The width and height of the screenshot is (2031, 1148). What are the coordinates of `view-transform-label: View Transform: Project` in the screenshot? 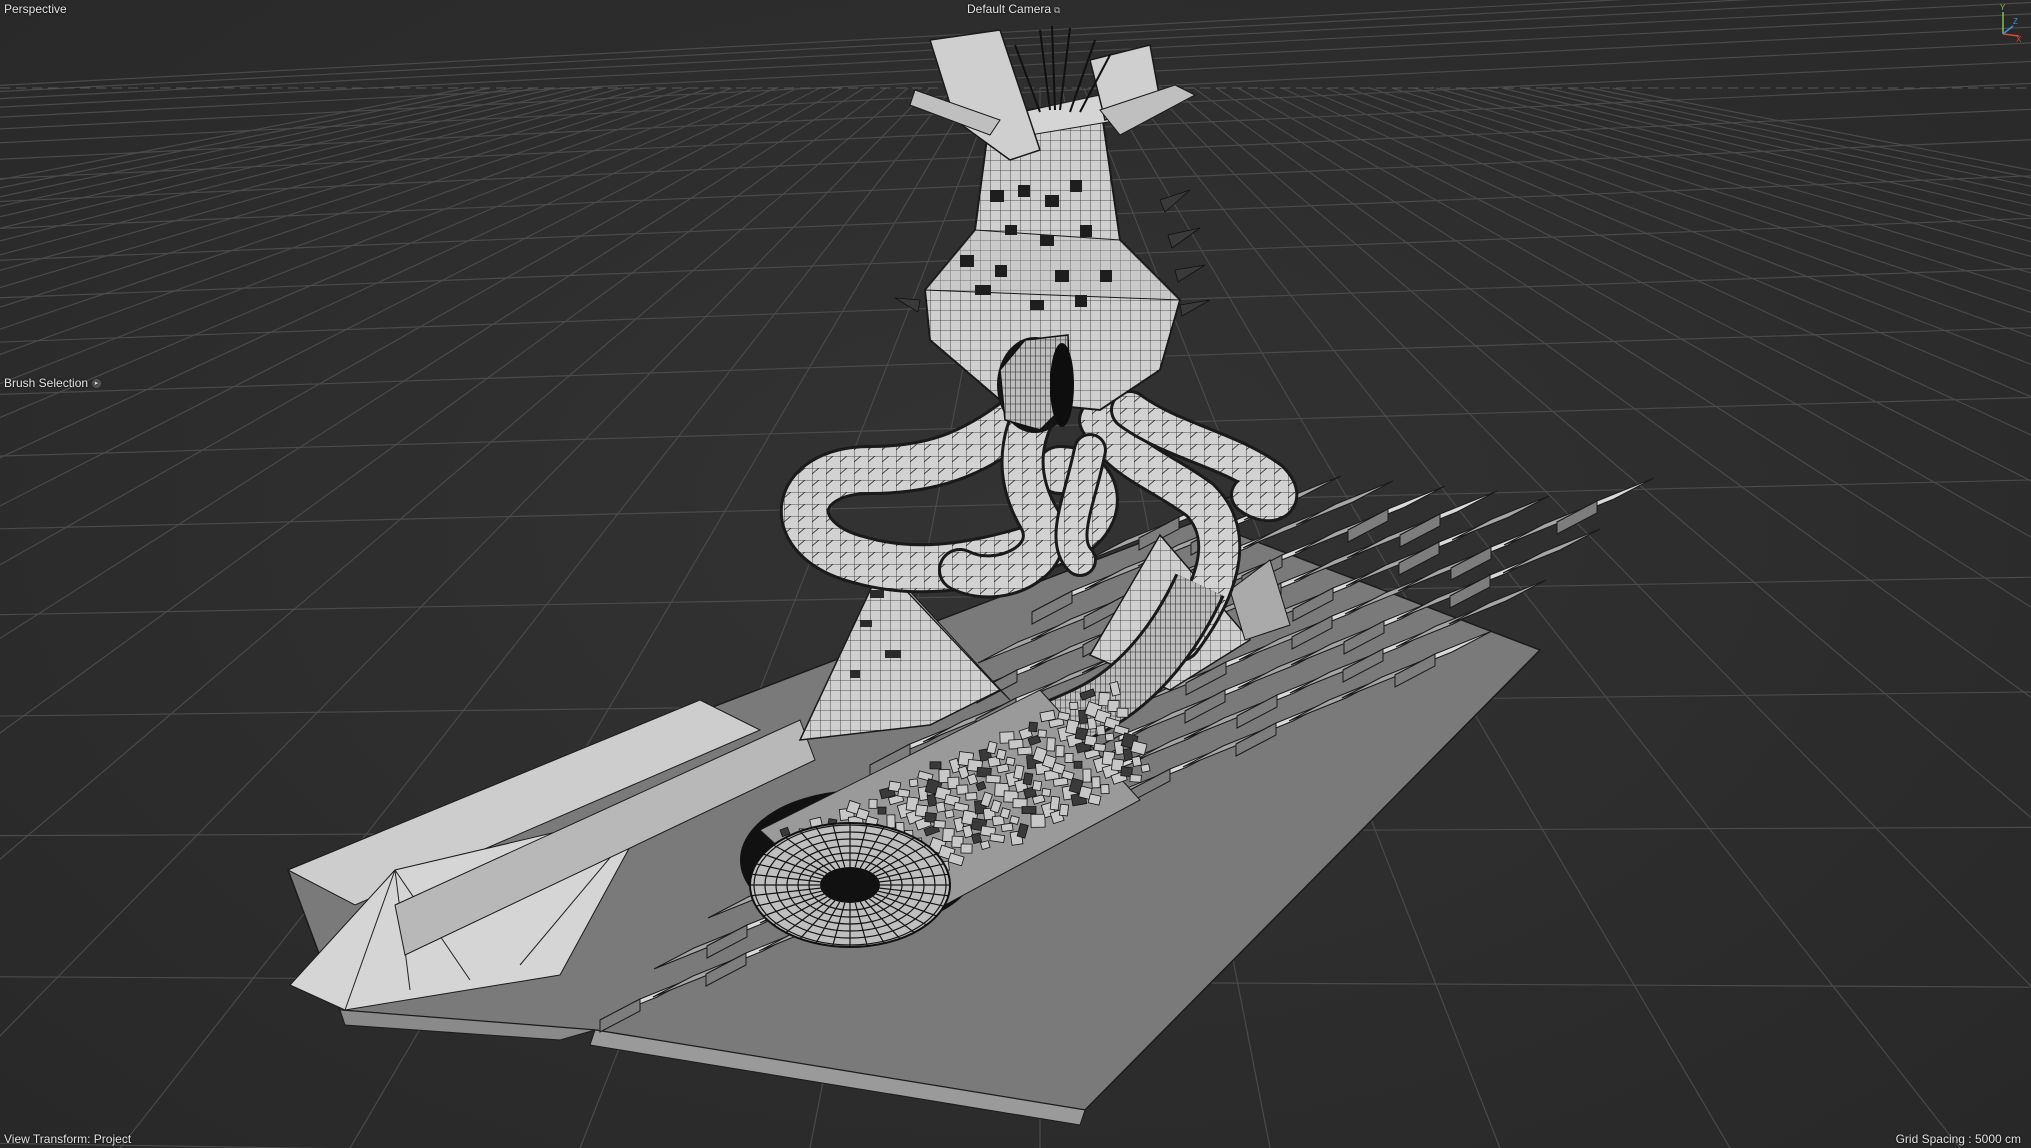 It's located at (68, 1139).